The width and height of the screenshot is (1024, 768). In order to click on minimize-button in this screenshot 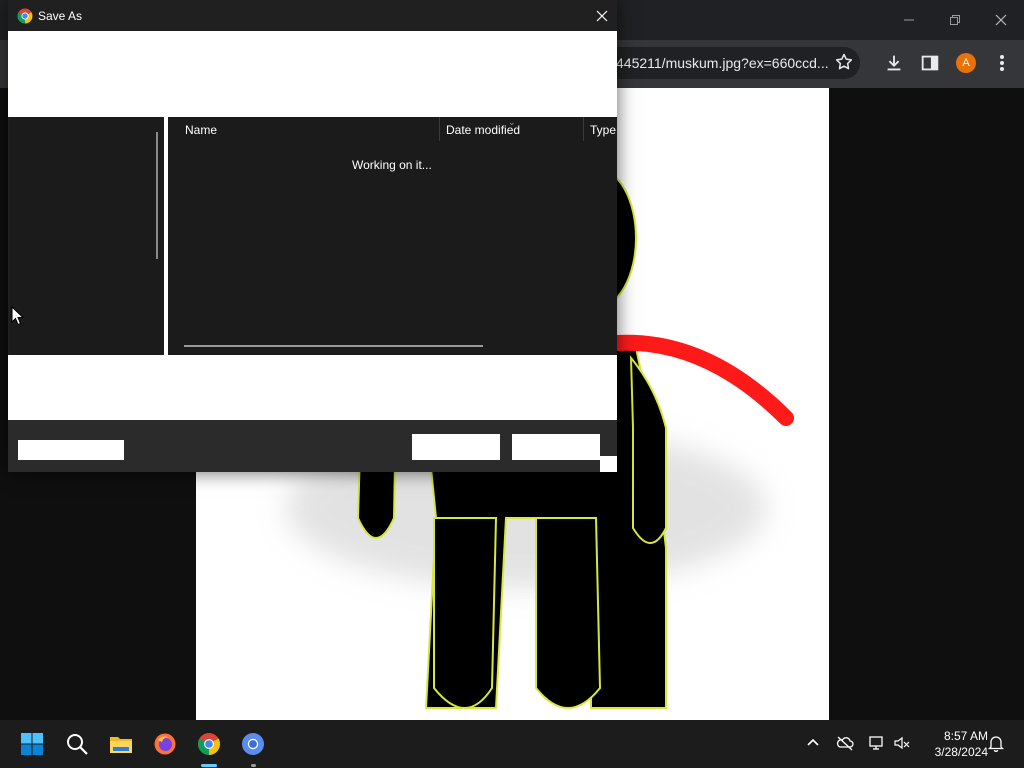, I will do `click(909, 20)`.